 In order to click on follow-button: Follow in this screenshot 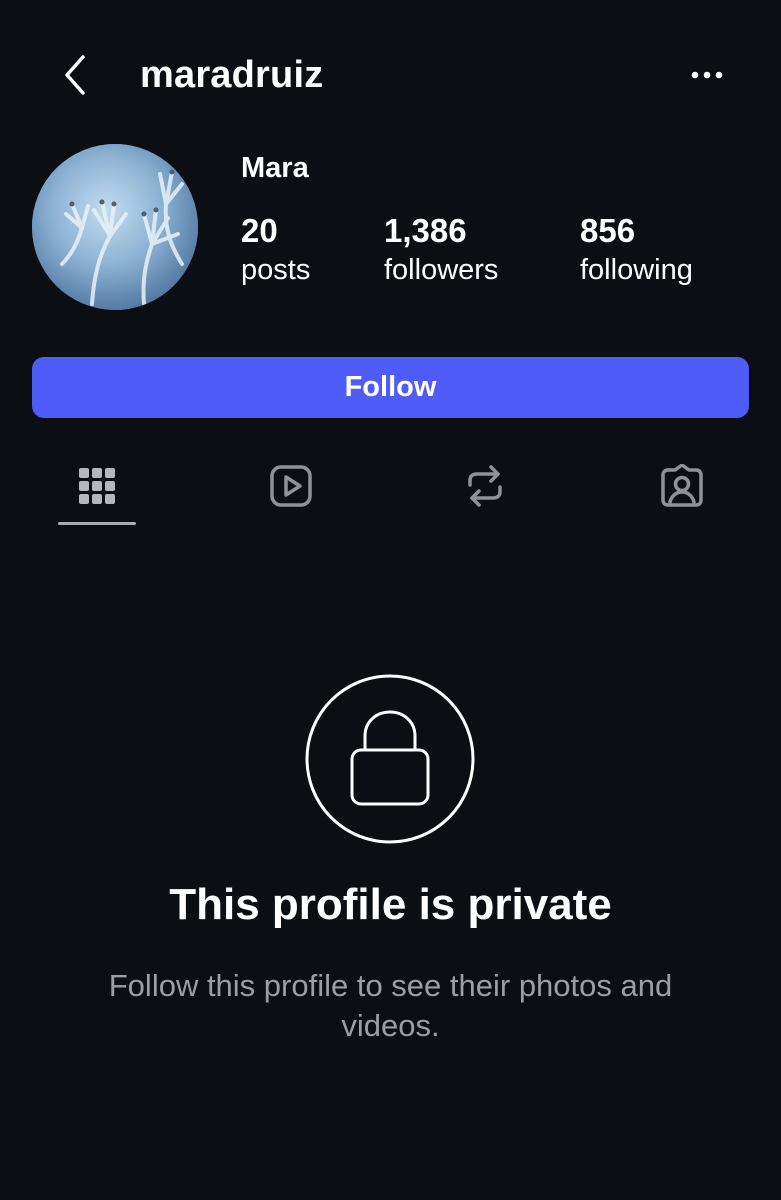, I will do `click(390, 387)`.